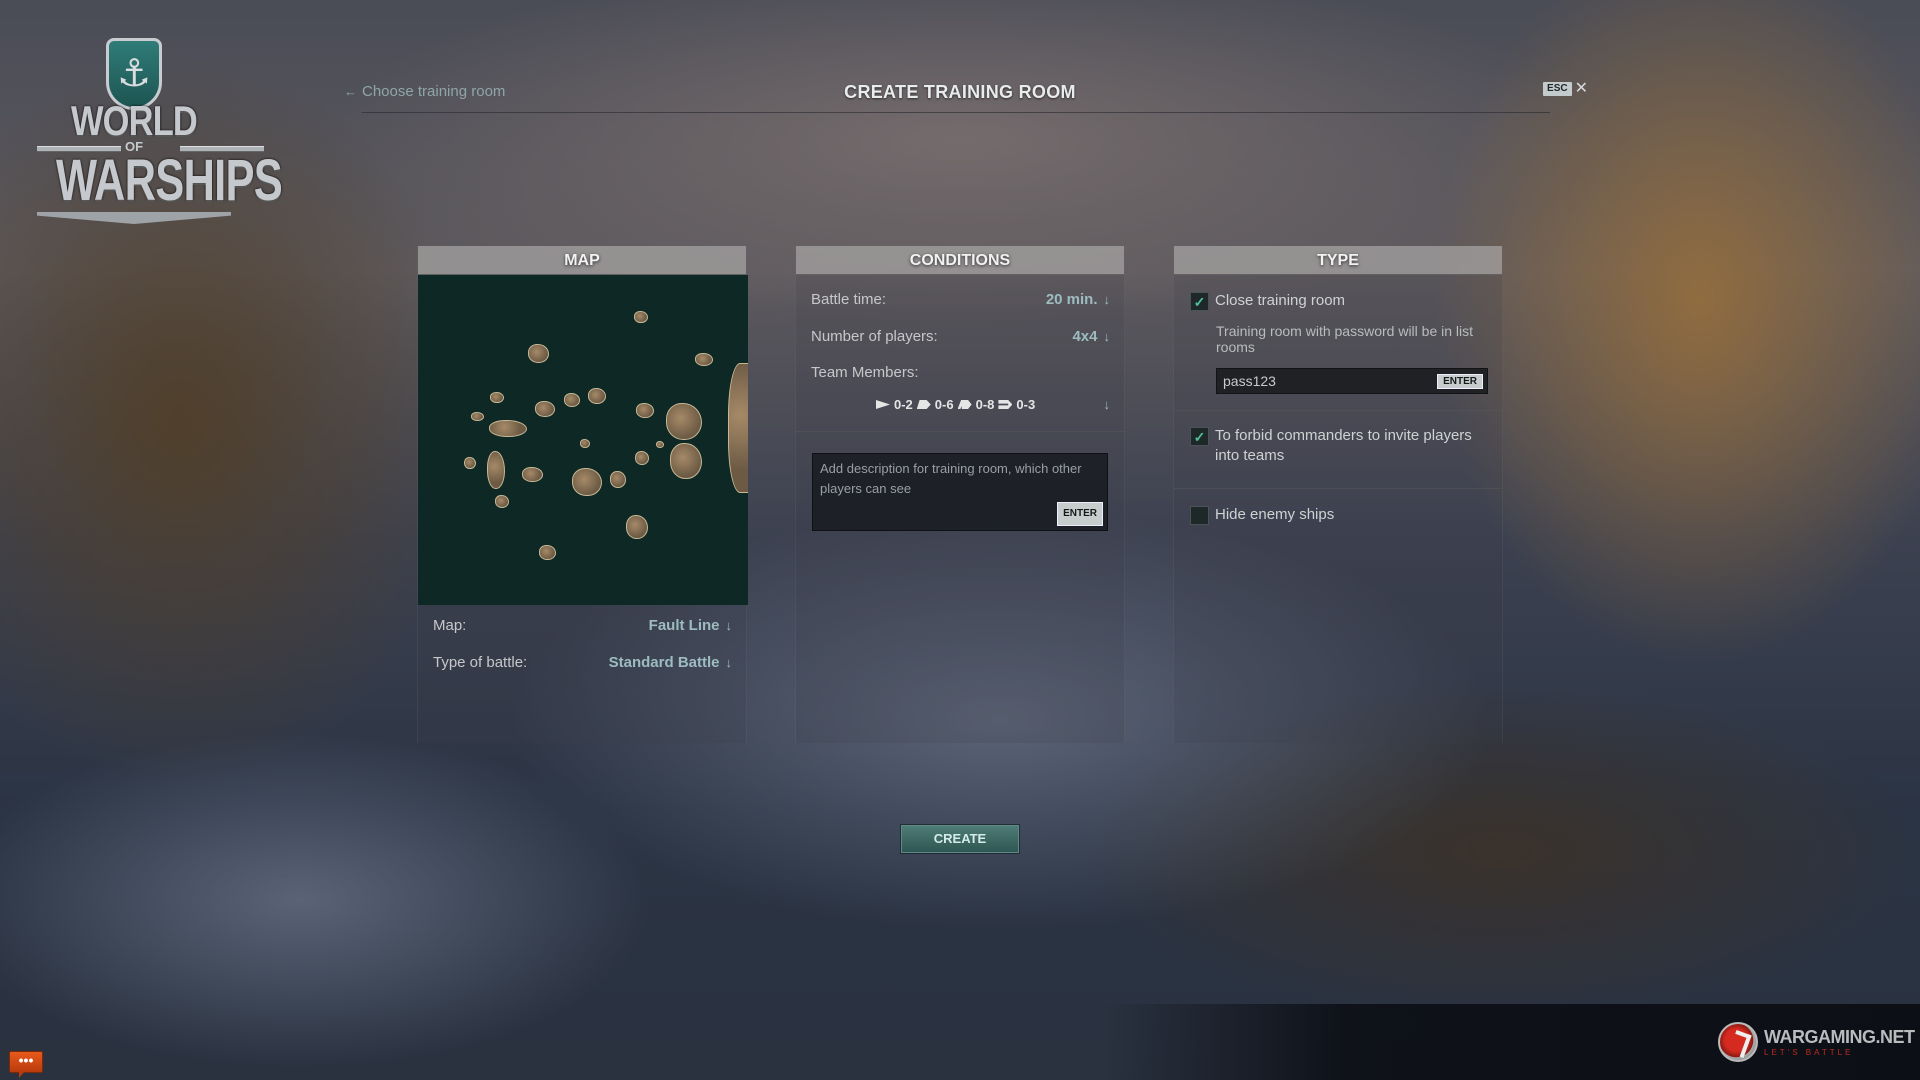  I want to click on hide-enemy-checkbox-row: Hide enemy ships, so click(1262, 515).